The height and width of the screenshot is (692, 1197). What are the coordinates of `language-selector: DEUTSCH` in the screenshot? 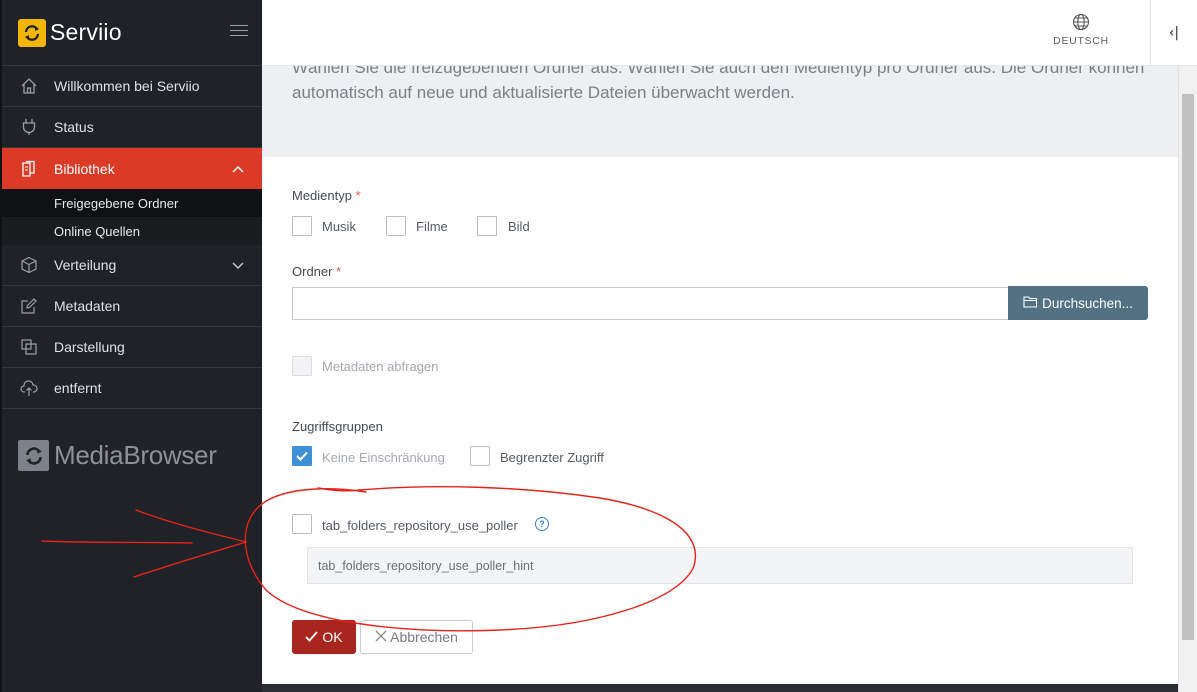 It's located at (1081, 30).